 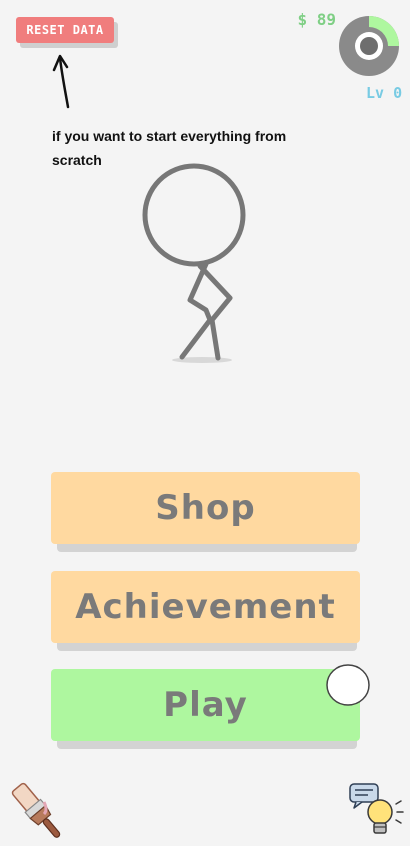 What do you see at coordinates (205, 705) in the screenshot?
I see `play-button: Play` at bounding box center [205, 705].